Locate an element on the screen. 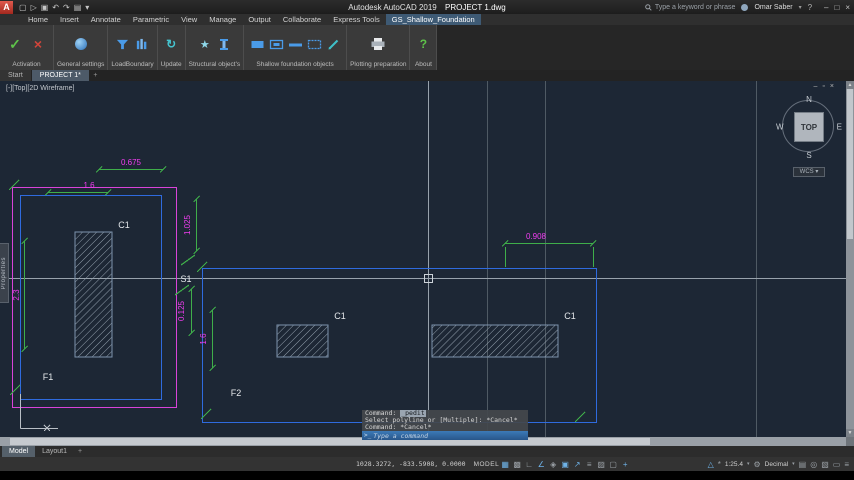  vertical-scrollbar: ▲ ▼ is located at coordinates (850, 259).